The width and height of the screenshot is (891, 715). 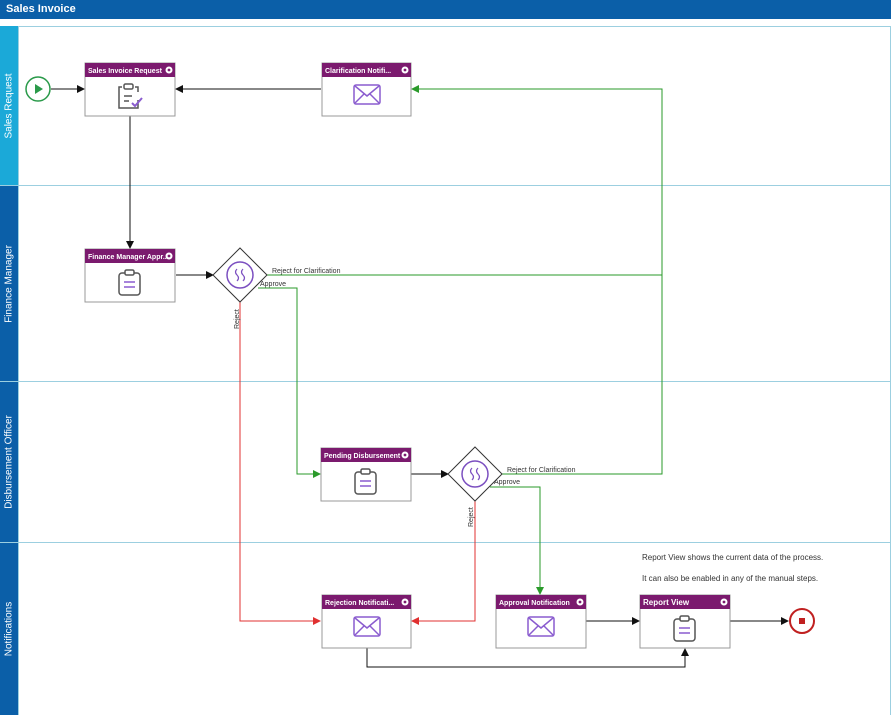 I want to click on edge-rejection-to-report, so click(x=527, y=658).